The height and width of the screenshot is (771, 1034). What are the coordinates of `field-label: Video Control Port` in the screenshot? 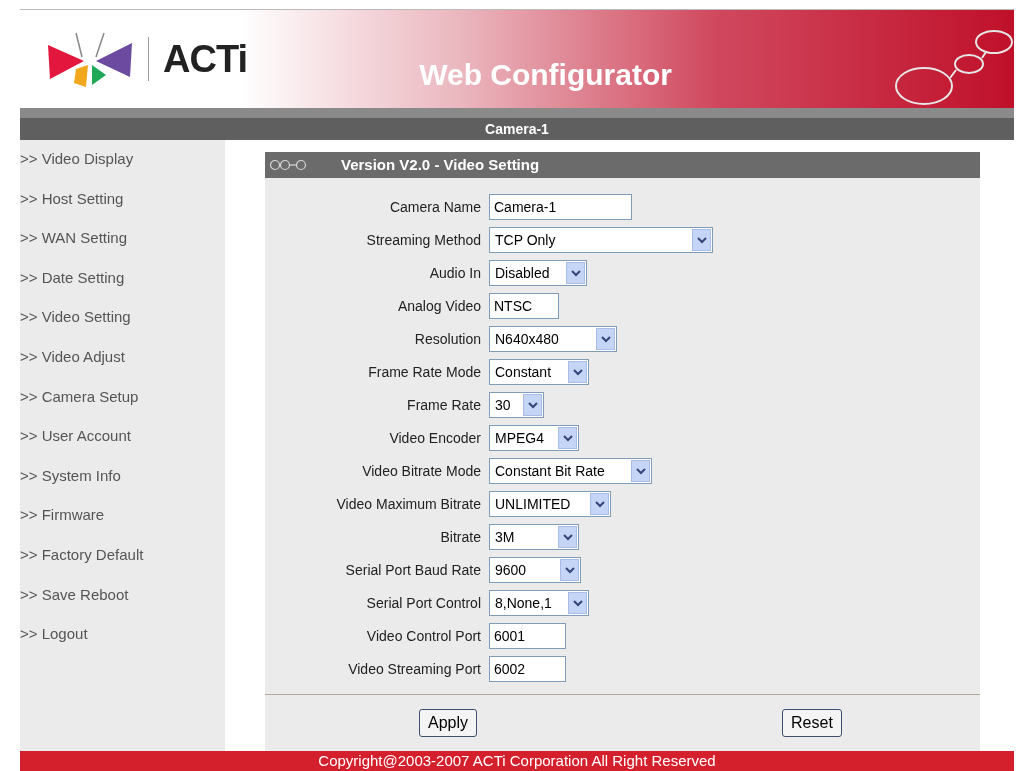 It's located at (423, 636).